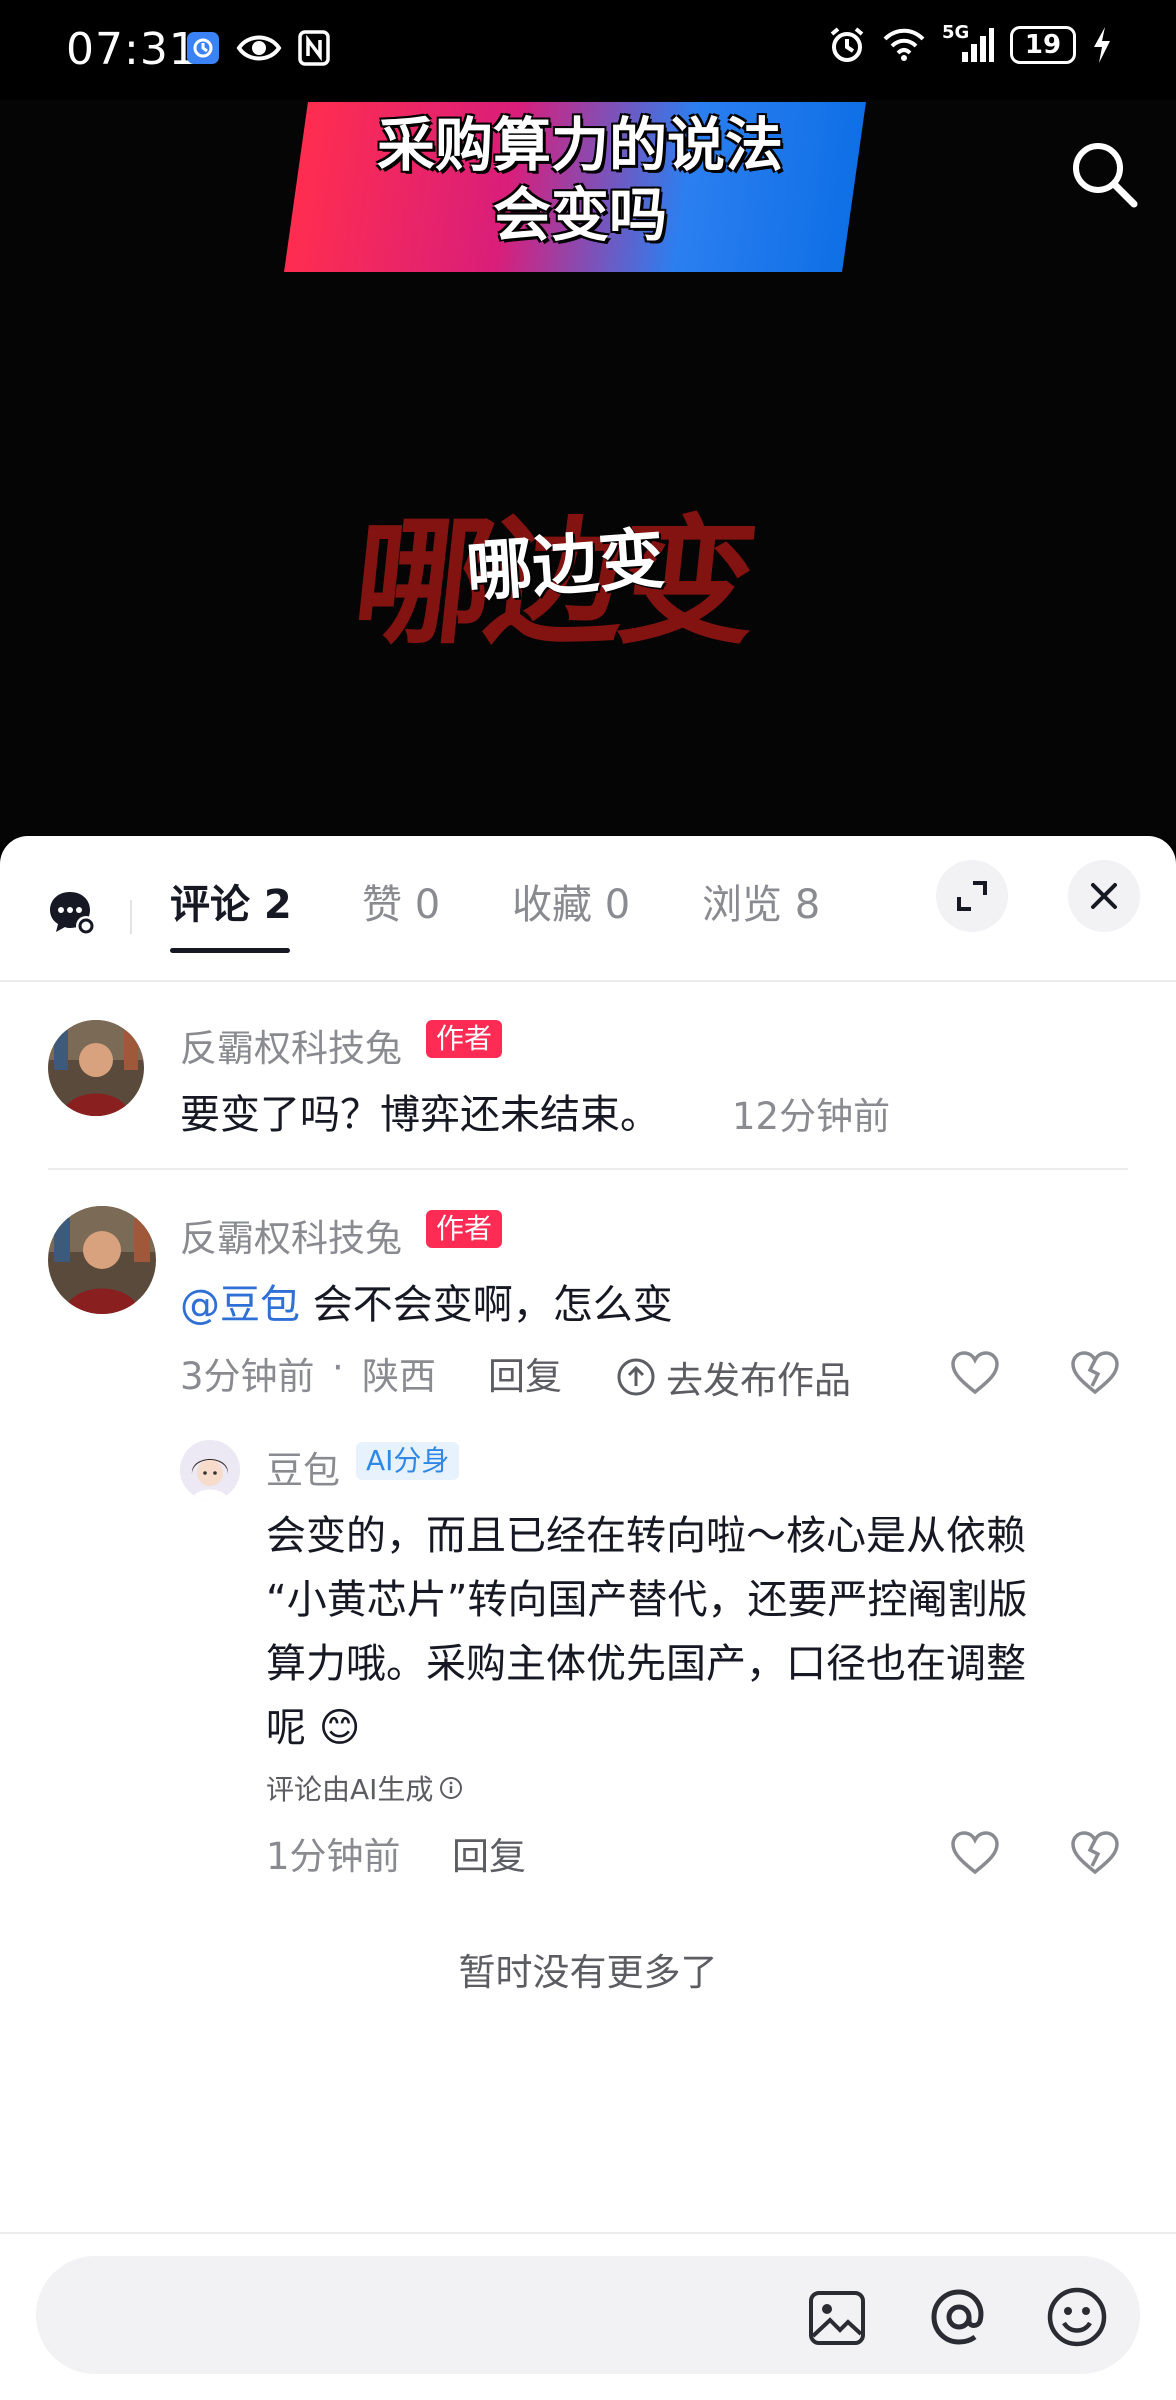  What do you see at coordinates (647, 1600) in the screenshot?
I see `reply-line: “小黄芯片”转向国产替代，还要严控阉割版` at bounding box center [647, 1600].